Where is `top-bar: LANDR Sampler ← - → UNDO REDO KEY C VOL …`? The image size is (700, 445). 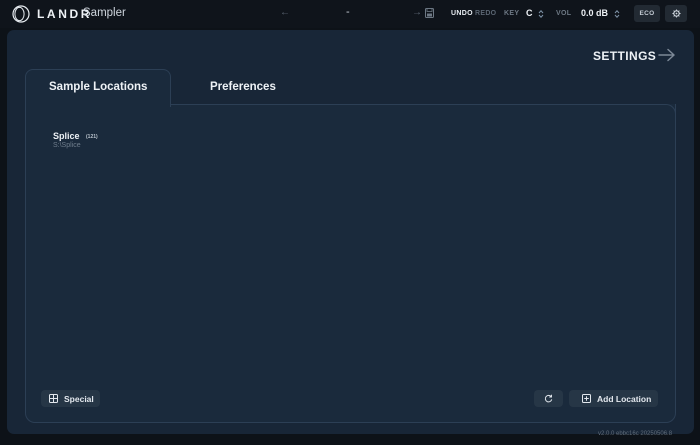
top-bar: LANDR Sampler ← - → UNDO REDO KEY C VOL … is located at coordinates (350, 14).